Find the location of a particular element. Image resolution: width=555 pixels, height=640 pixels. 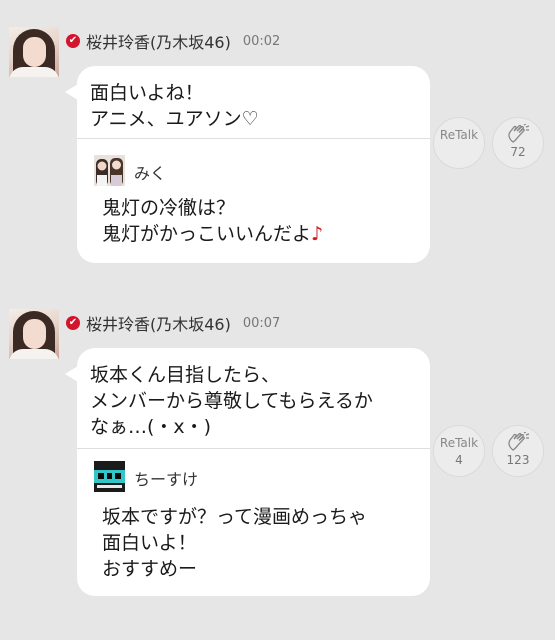

quoted-message: 坂本ですが？って漫画めっちゃ 面白いよ！ おすすめー is located at coordinates (234, 543).